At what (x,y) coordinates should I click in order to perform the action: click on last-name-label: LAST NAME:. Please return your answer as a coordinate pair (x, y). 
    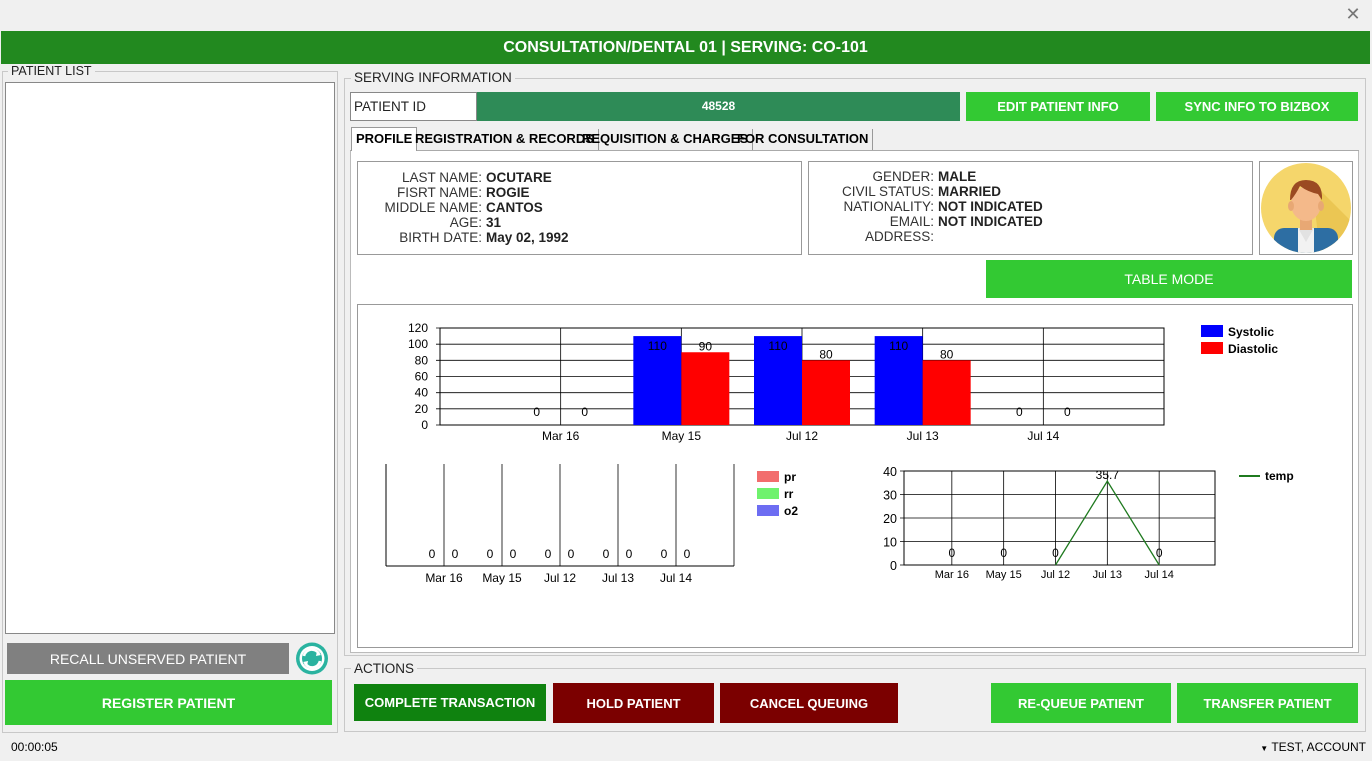
    Looking at the image, I should click on (441, 177).